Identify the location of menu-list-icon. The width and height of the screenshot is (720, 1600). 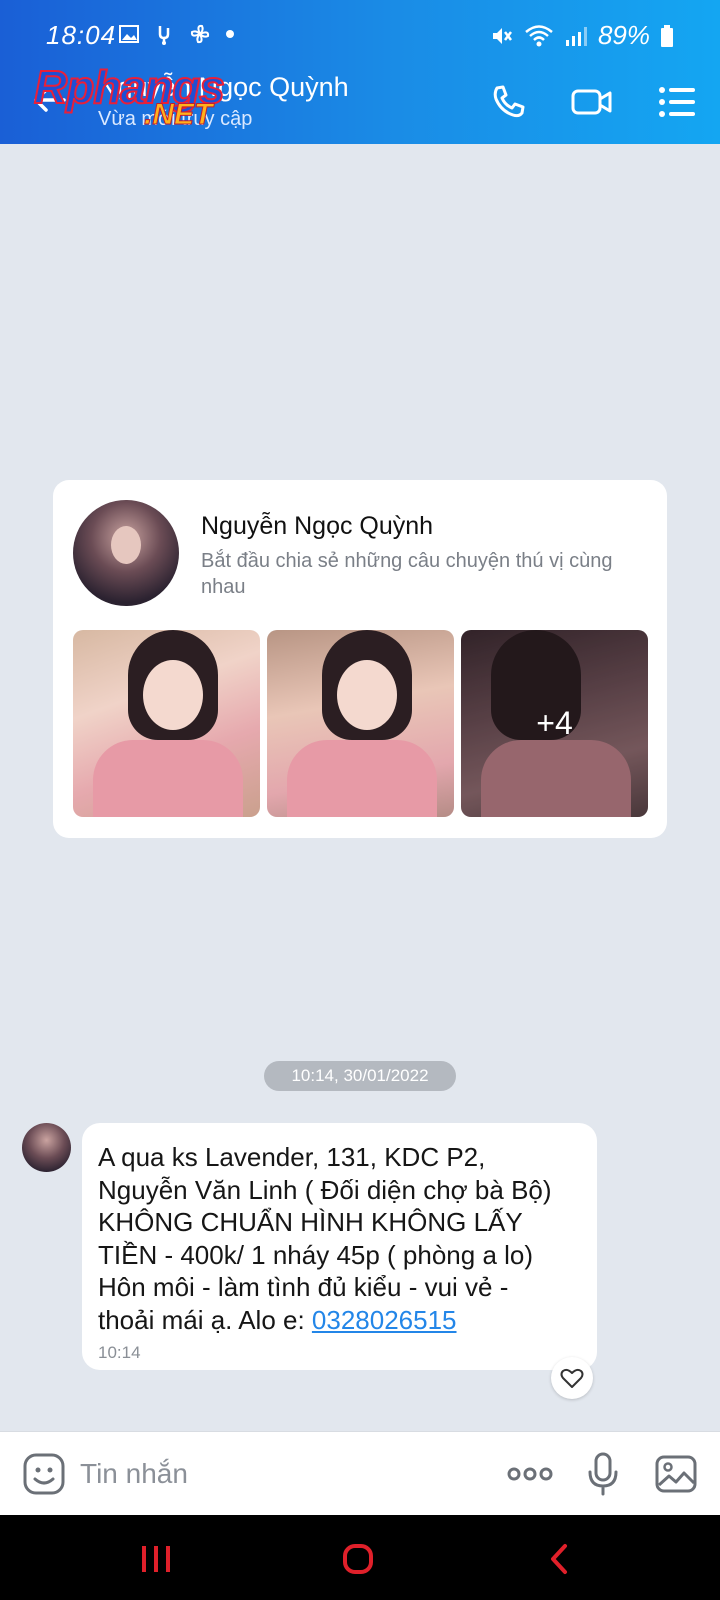
(678, 102).